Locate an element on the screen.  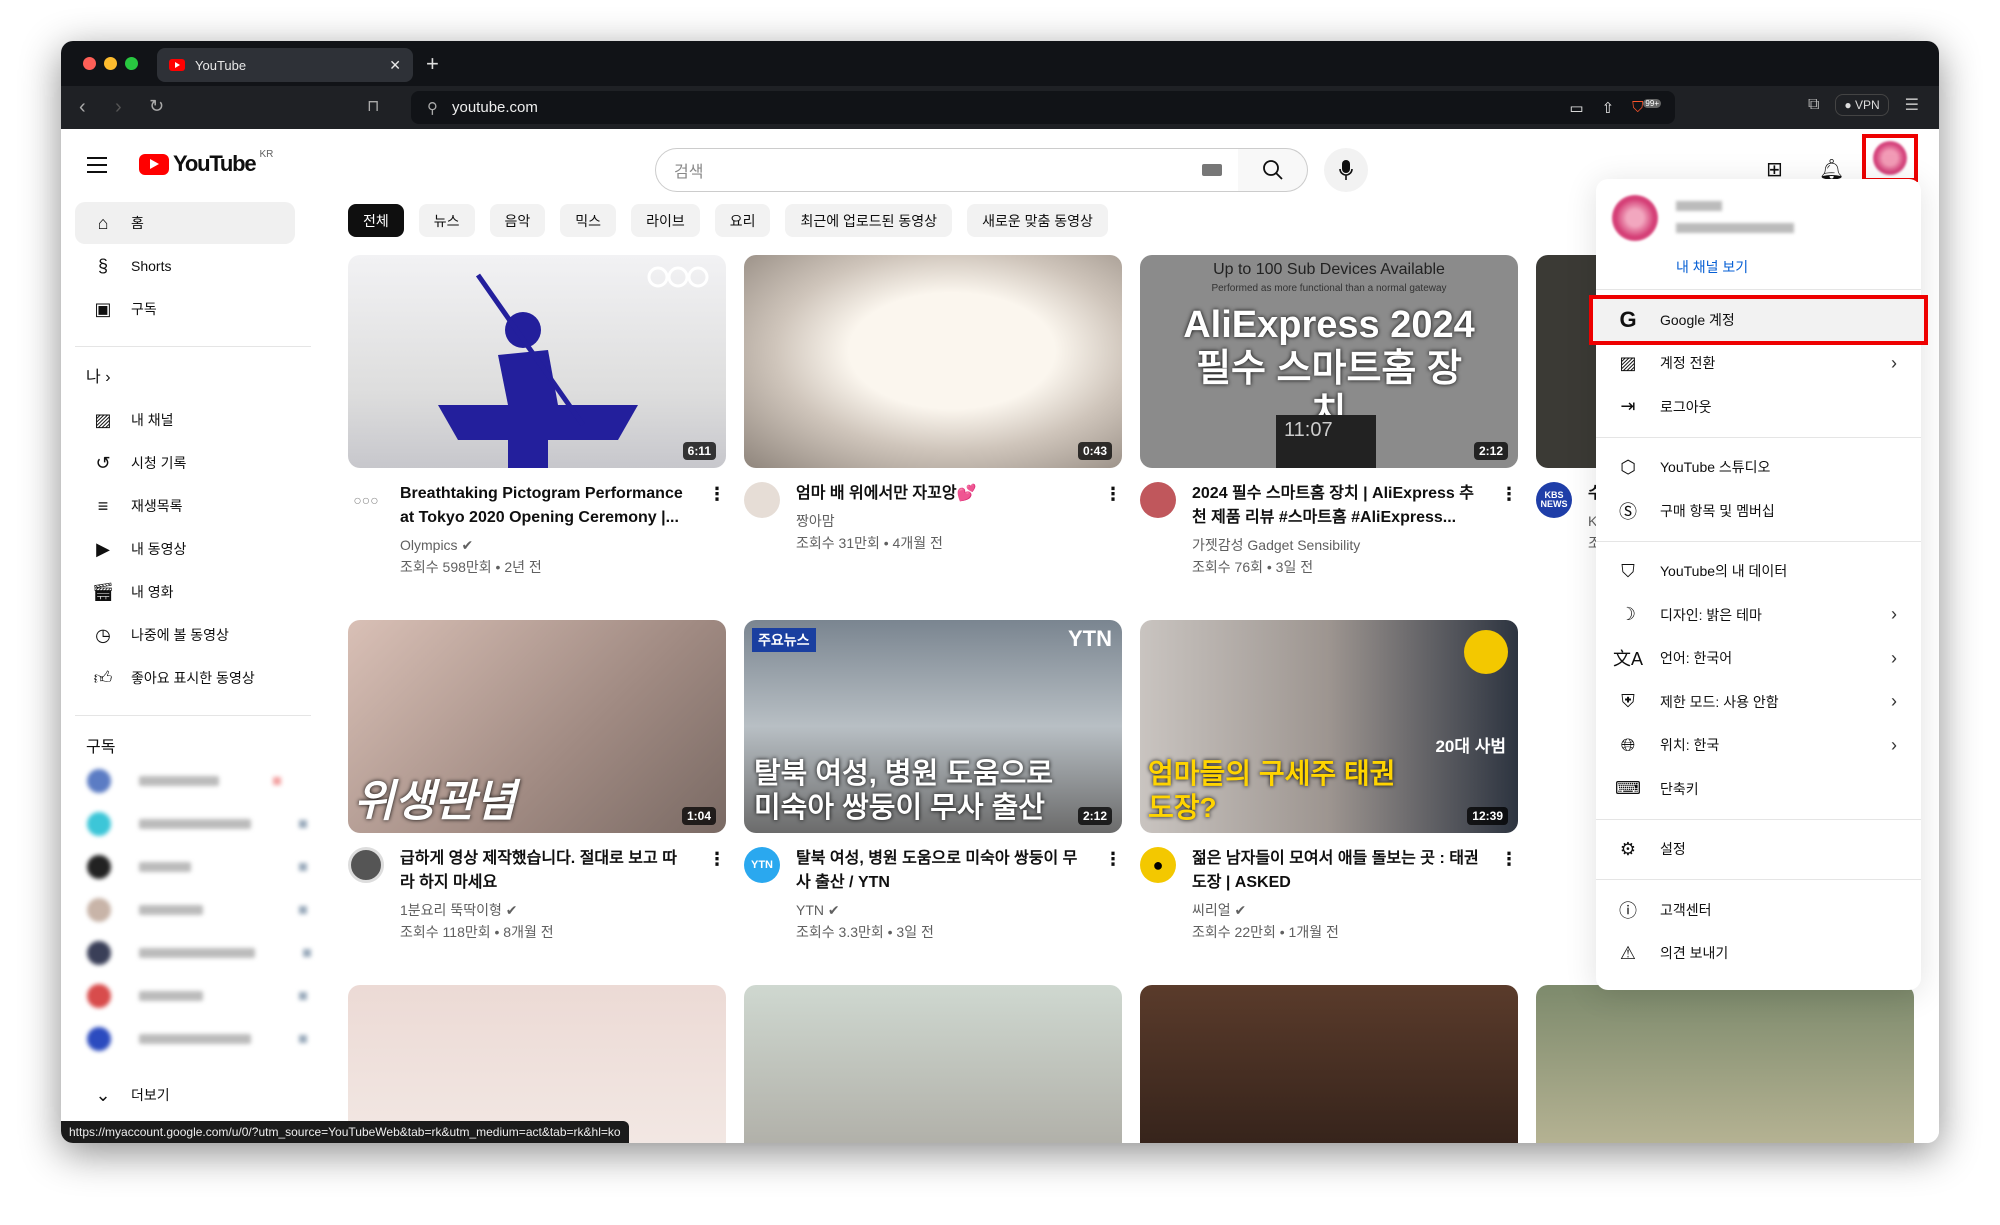
channel-name: 짱아맘 is located at coordinates (941, 521).